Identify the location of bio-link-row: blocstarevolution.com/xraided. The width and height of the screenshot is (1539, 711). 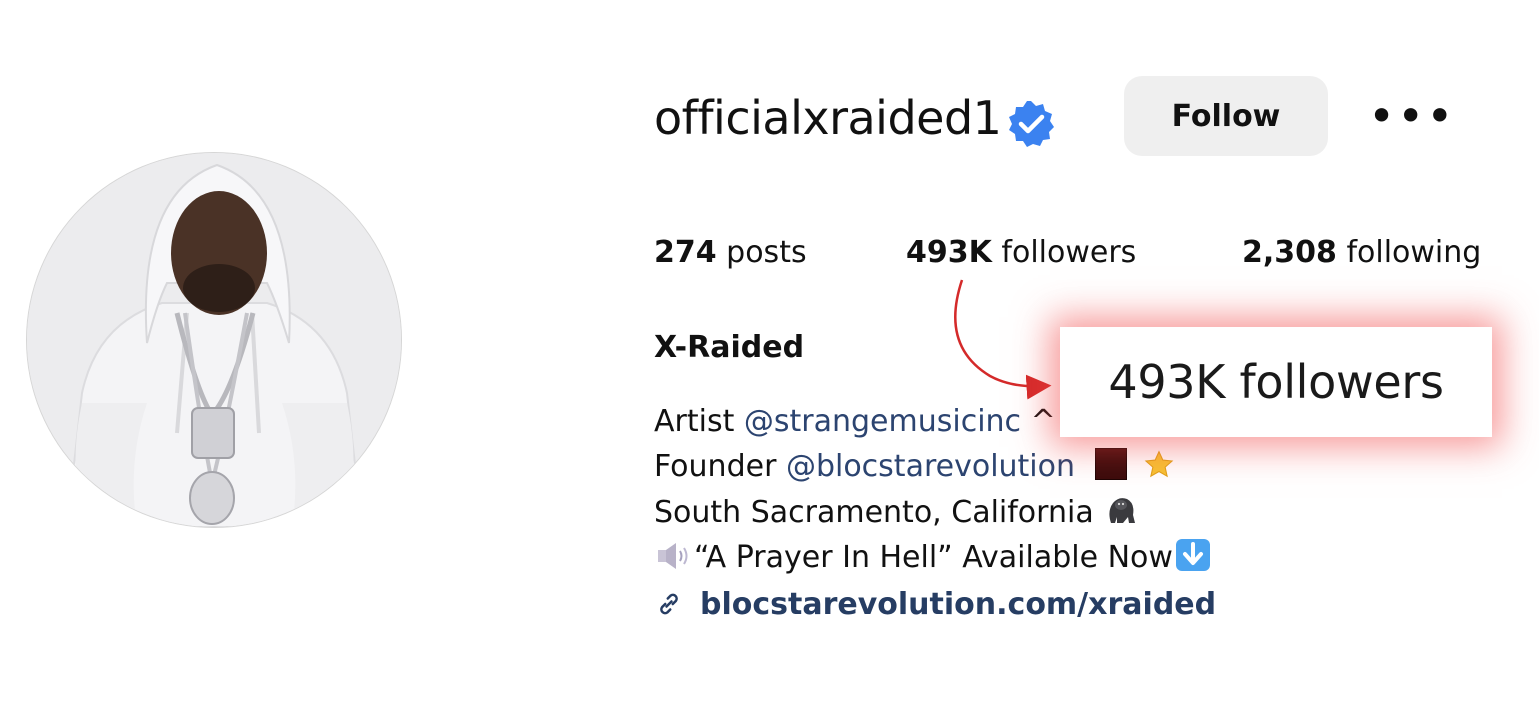
(935, 604).